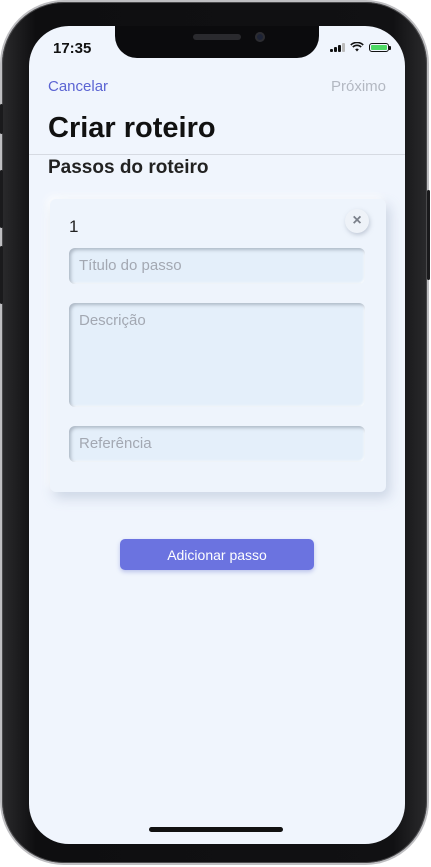 The image size is (431, 867). I want to click on status-time: 17:35, so click(72, 48).